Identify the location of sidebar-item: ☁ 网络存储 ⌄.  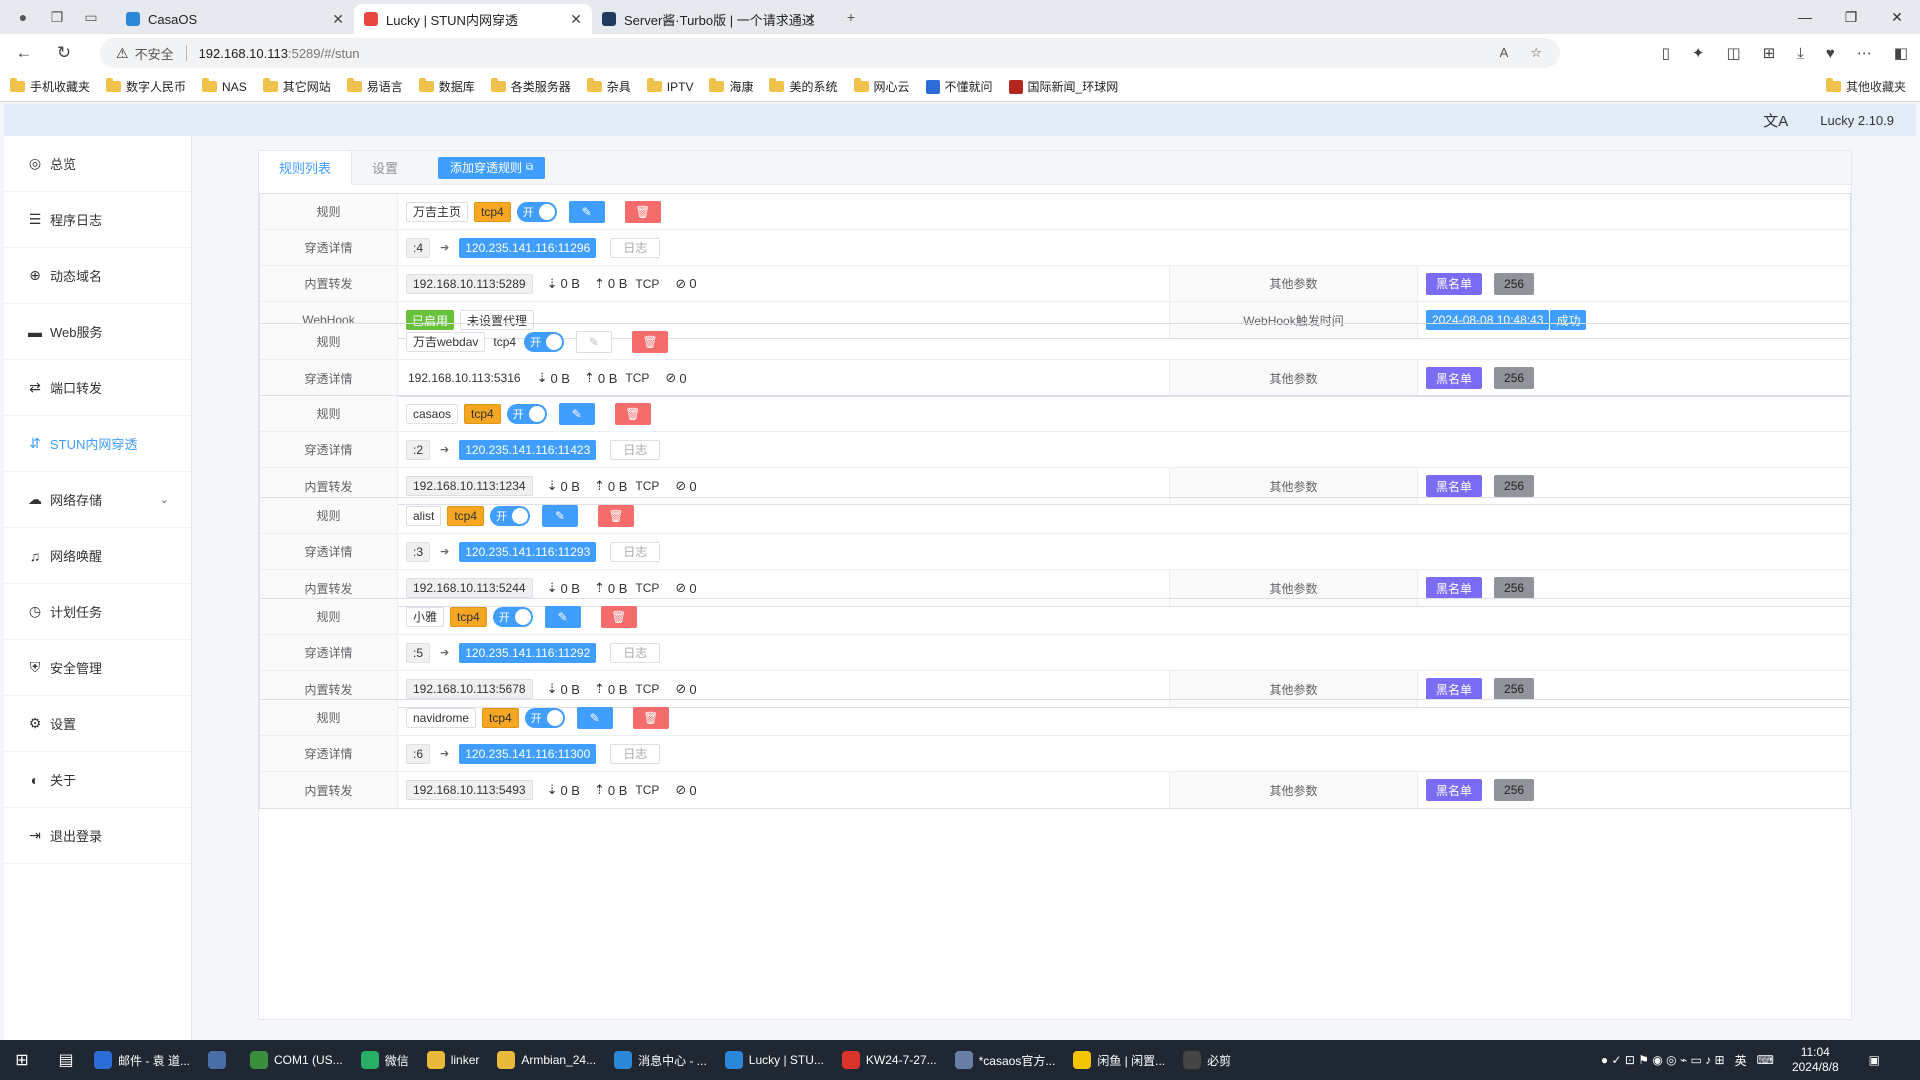
(97, 500).